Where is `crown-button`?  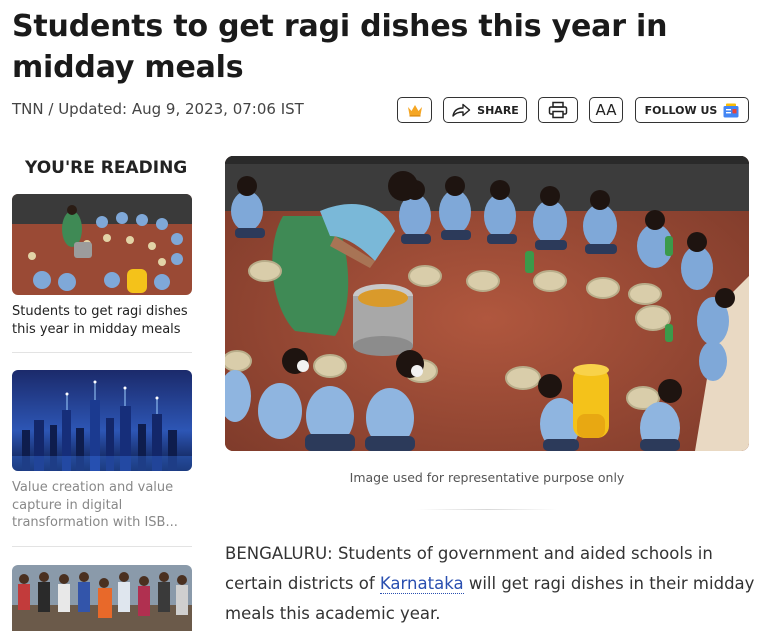
crown-button is located at coordinates (414, 110).